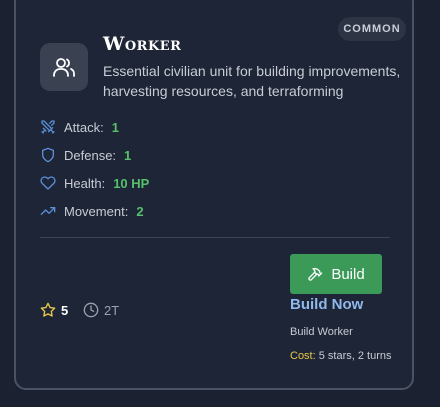 This screenshot has width=440, height=407. I want to click on stat-health: Health: 10 HP, so click(94, 183).